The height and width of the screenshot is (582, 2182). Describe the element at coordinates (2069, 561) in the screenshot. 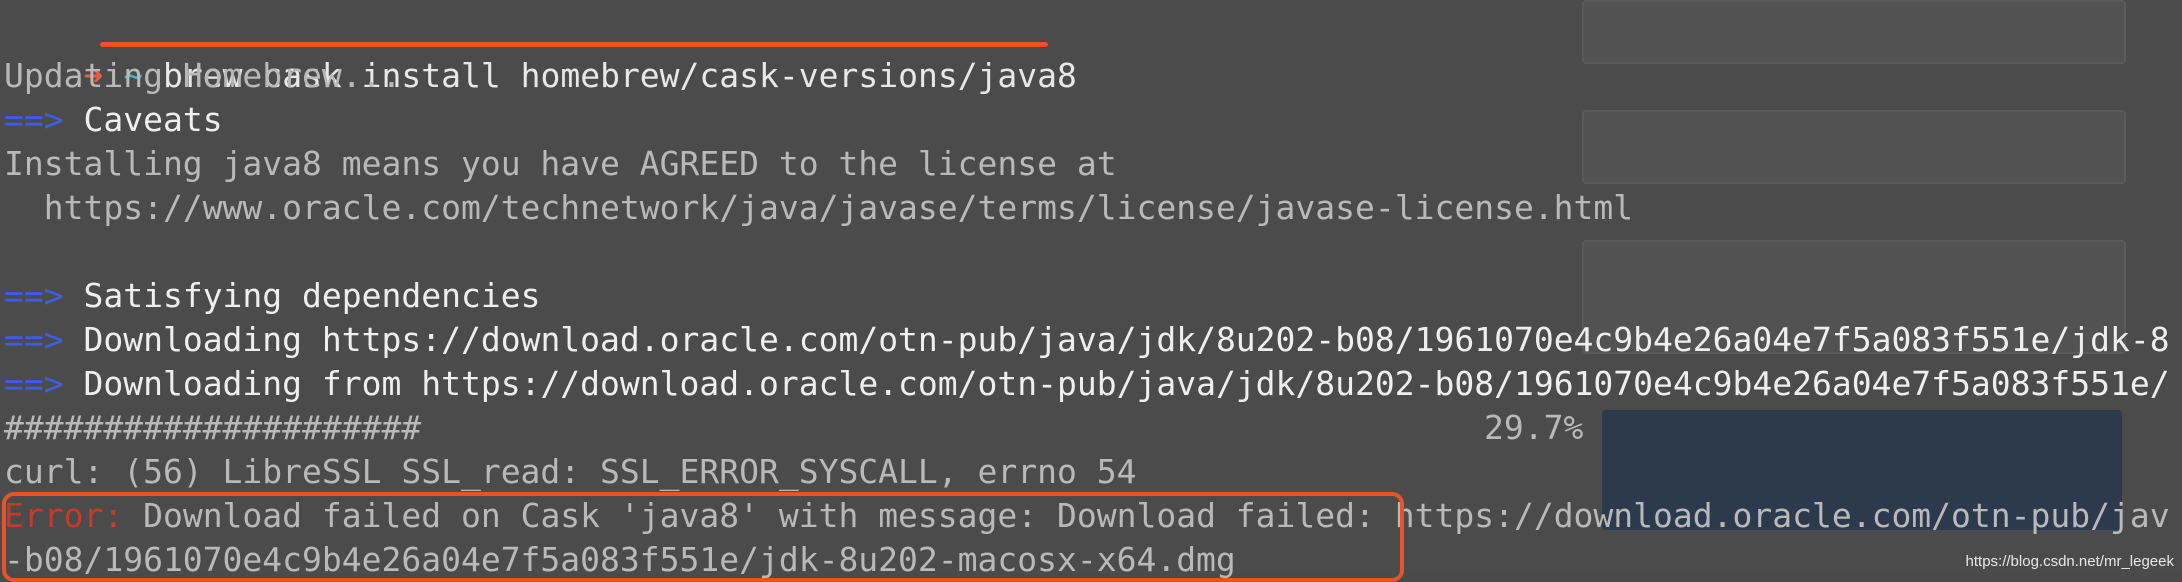

I see `watermark: https://blog.csdn.net/mr_legeek` at that location.